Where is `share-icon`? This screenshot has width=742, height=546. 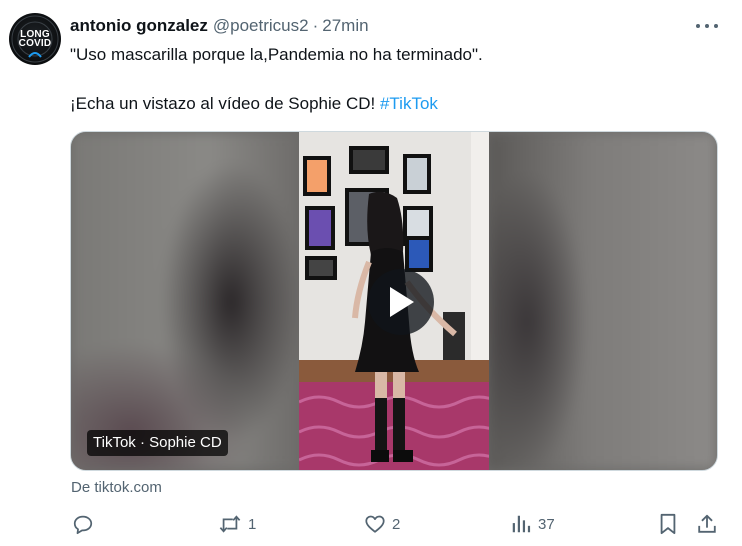
share-icon is located at coordinates (707, 523).